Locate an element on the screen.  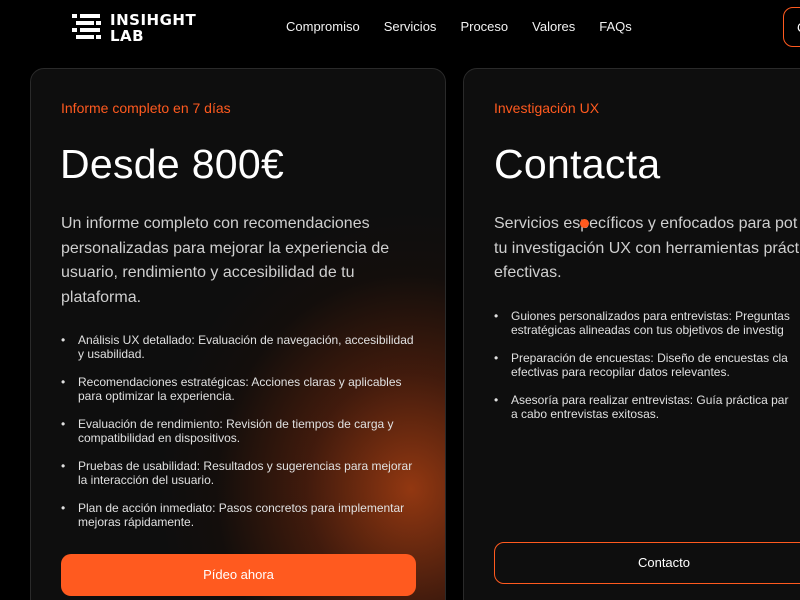
card-price: Desde 800€ is located at coordinates (172, 164).